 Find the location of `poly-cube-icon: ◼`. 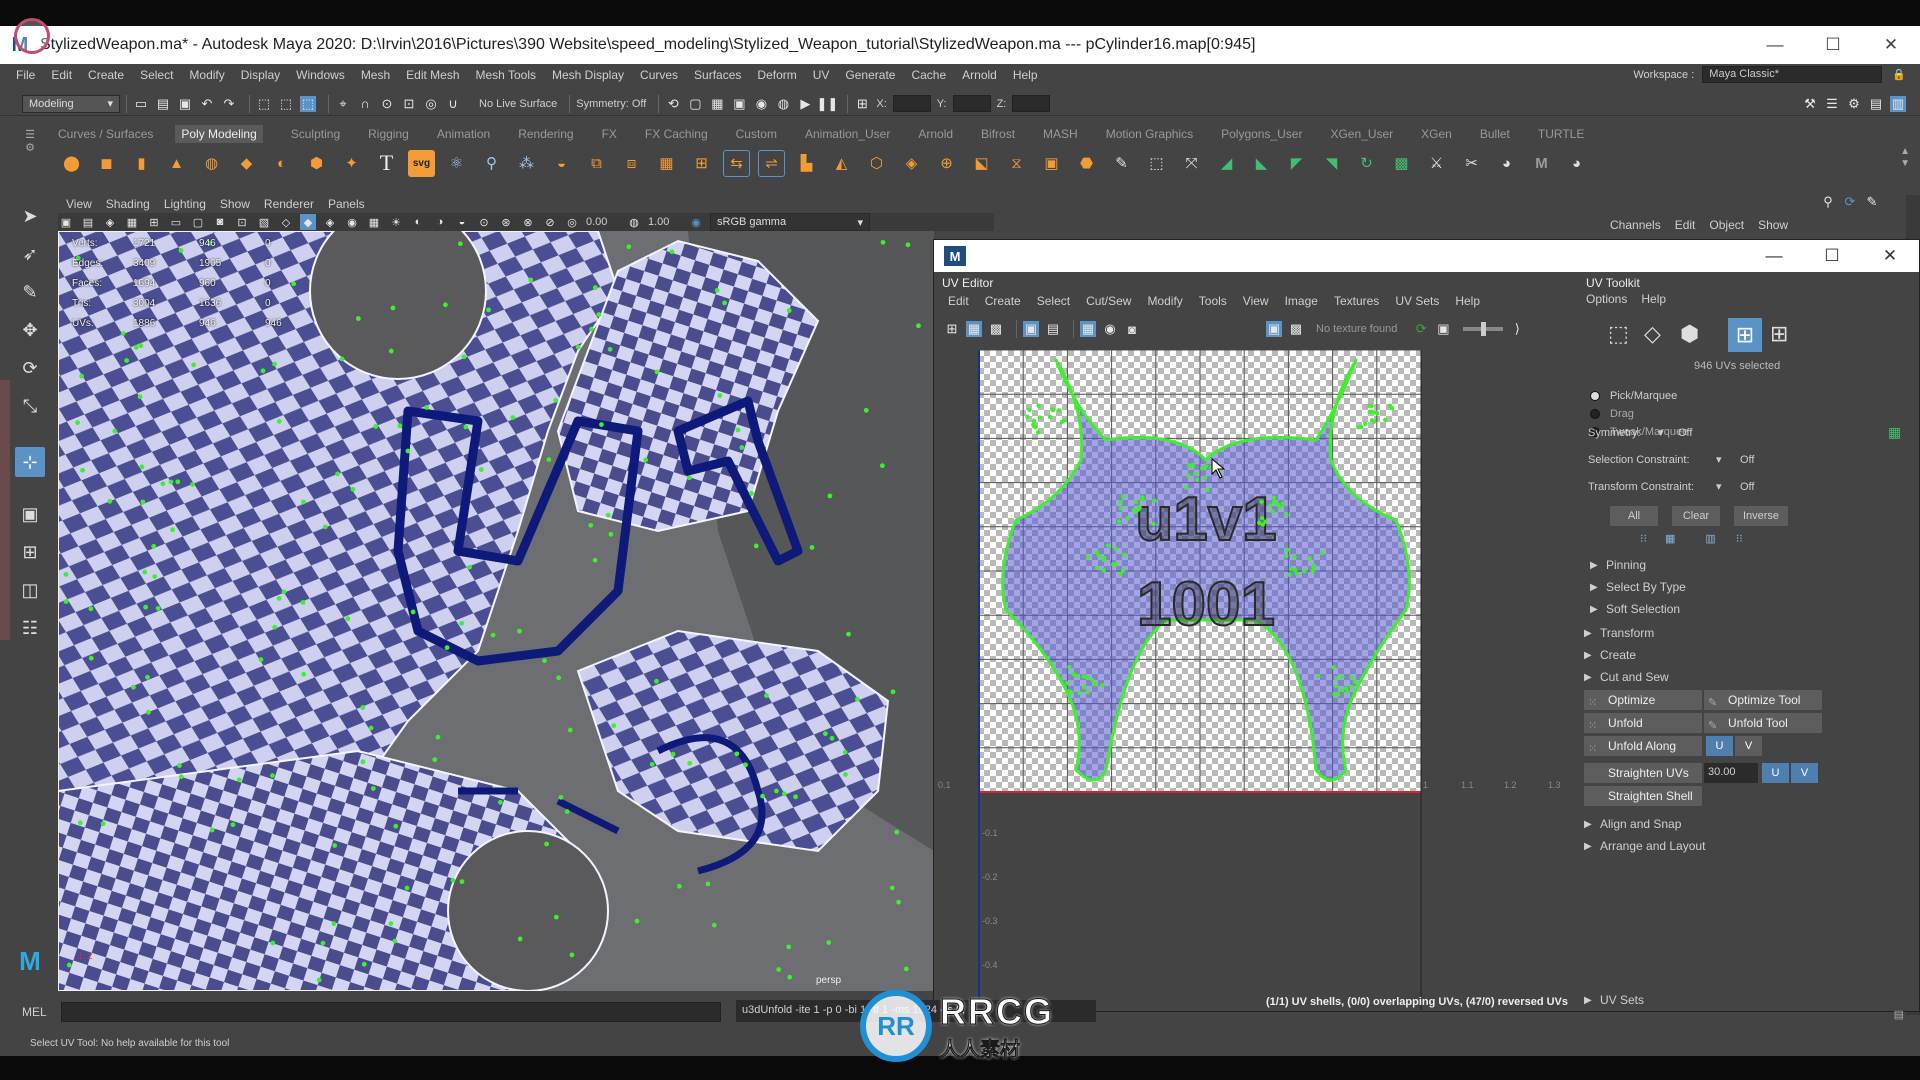

poly-cube-icon: ◼ is located at coordinates (106, 163).